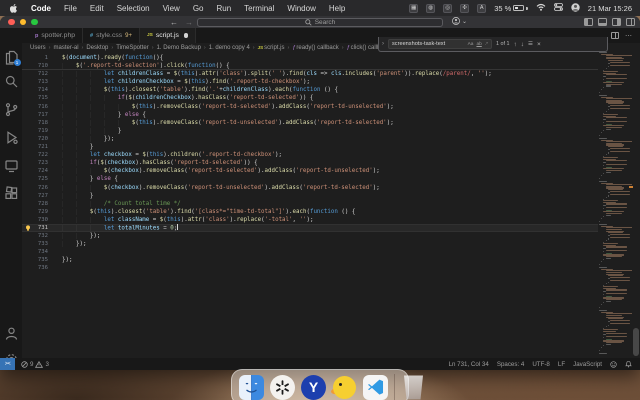 This screenshot has height=400, width=640. What do you see at coordinates (310, 139) in the screenshot?
I see `code-line-720: 720 });` at bounding box center [310, 139].